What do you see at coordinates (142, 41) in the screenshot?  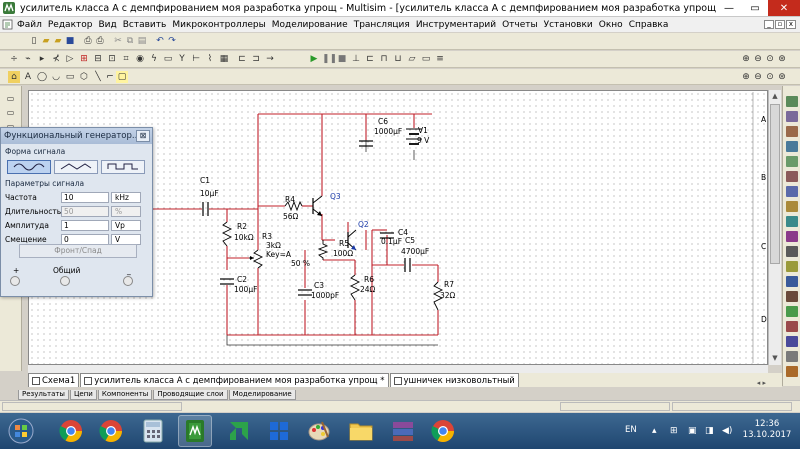 I see `paste-icon: ▤` at bounding box center [142, 41].